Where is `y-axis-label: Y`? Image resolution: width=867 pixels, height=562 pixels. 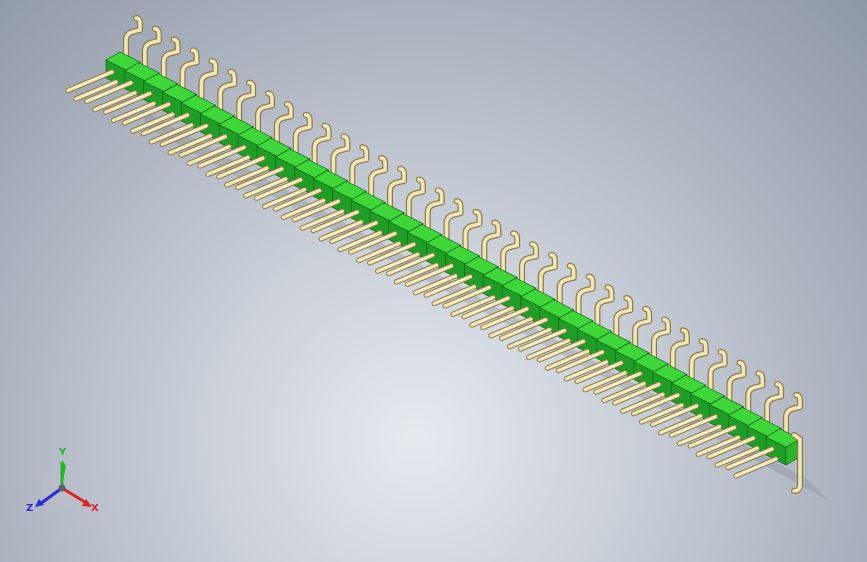
y-axis-label: Y is located at coordinates (63, 452).